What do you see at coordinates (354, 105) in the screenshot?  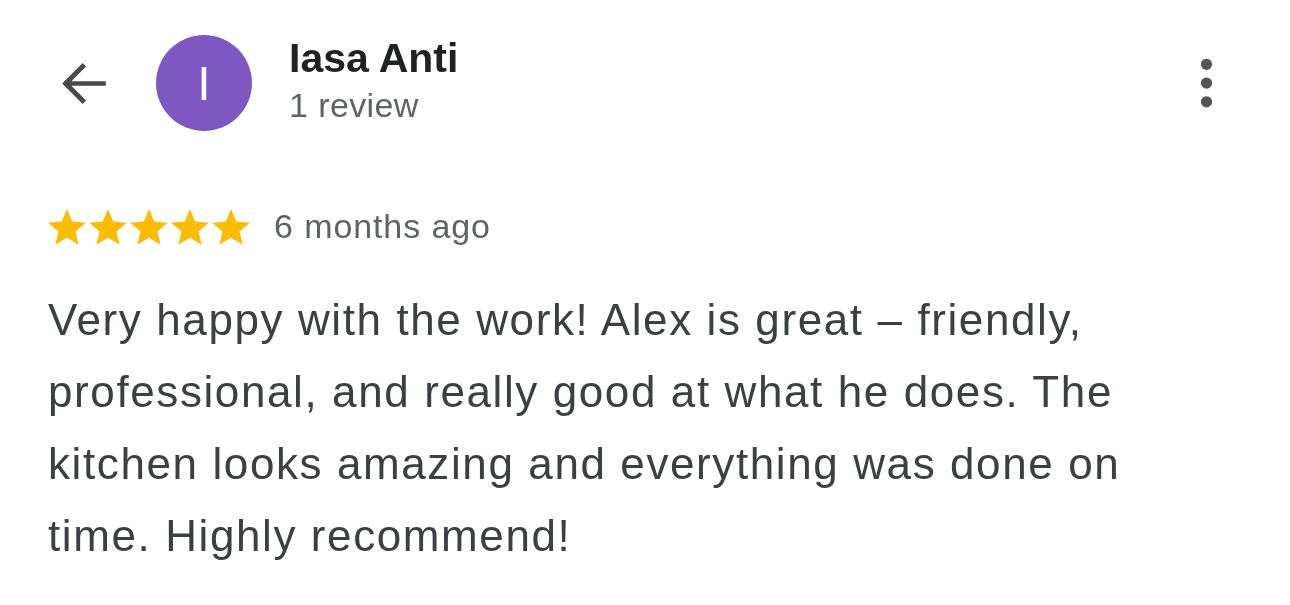 I see `review-count: 1 review` at bounding box center [354, 105].